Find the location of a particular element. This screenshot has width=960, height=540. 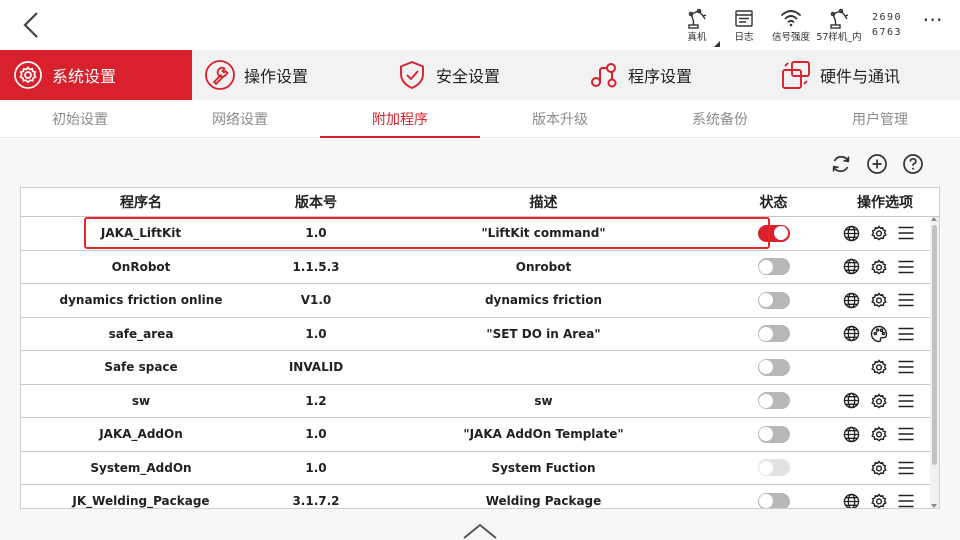

table-row: JAKA_LiftKit 1.0 "LiftKit command" is located at coordinates (480, 234).